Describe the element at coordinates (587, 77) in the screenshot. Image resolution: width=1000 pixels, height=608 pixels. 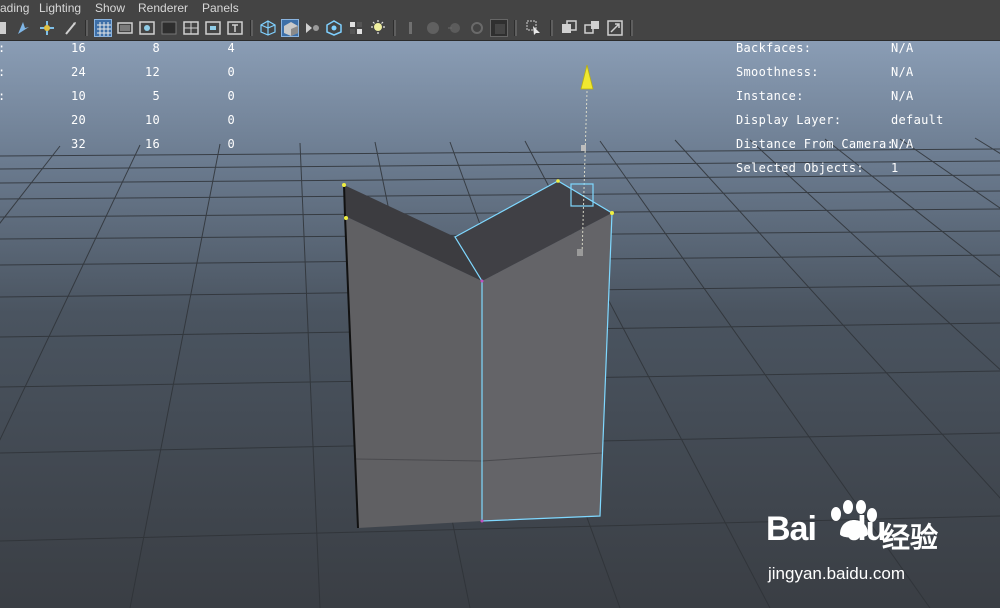
I see `manipulator-y-arrow-icon` at that location.